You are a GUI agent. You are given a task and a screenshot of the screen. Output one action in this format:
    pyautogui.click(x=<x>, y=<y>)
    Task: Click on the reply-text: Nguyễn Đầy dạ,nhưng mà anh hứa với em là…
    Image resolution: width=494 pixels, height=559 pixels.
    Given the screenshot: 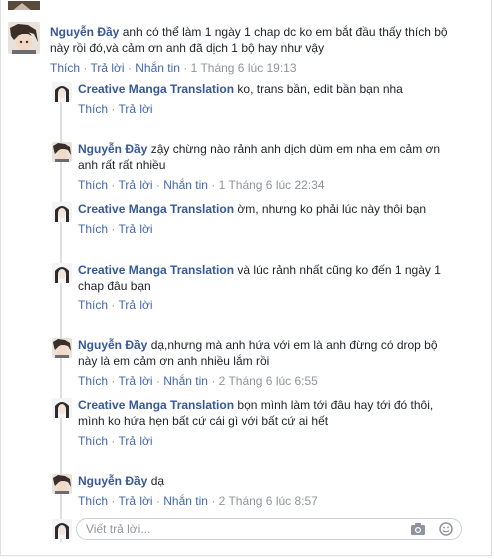 What is the action you would take?
    pyautogui.click(x=283, y=345)
    